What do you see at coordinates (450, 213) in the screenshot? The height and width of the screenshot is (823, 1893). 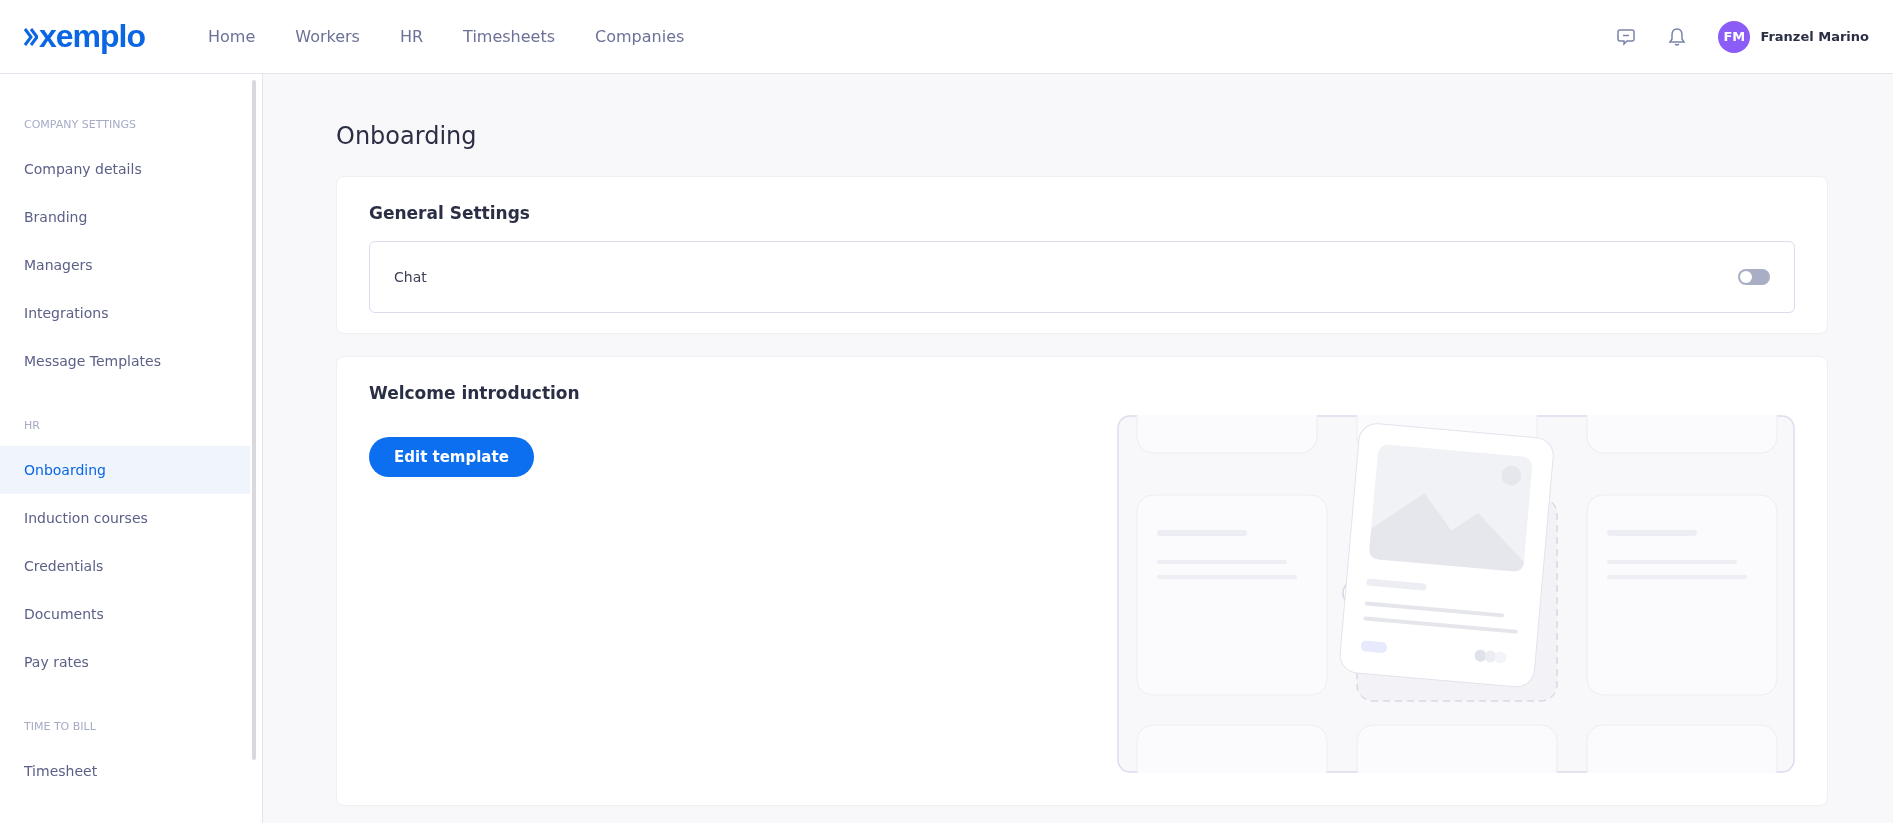 I see `card-title: General Settings` at bounding box center [450, 213].